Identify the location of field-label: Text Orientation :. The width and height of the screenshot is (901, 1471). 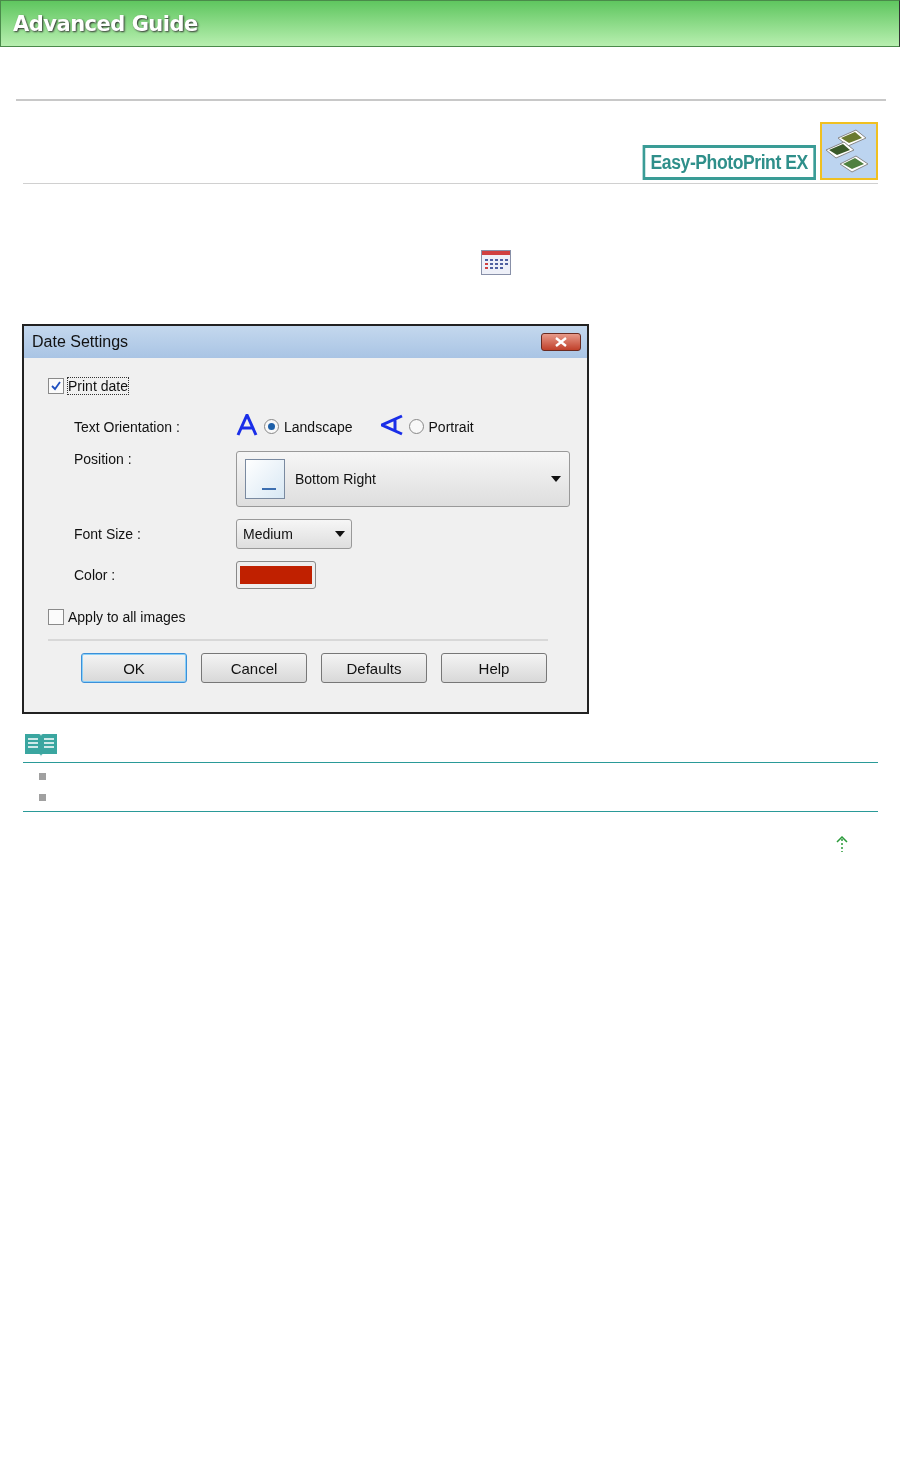
(127, 426).